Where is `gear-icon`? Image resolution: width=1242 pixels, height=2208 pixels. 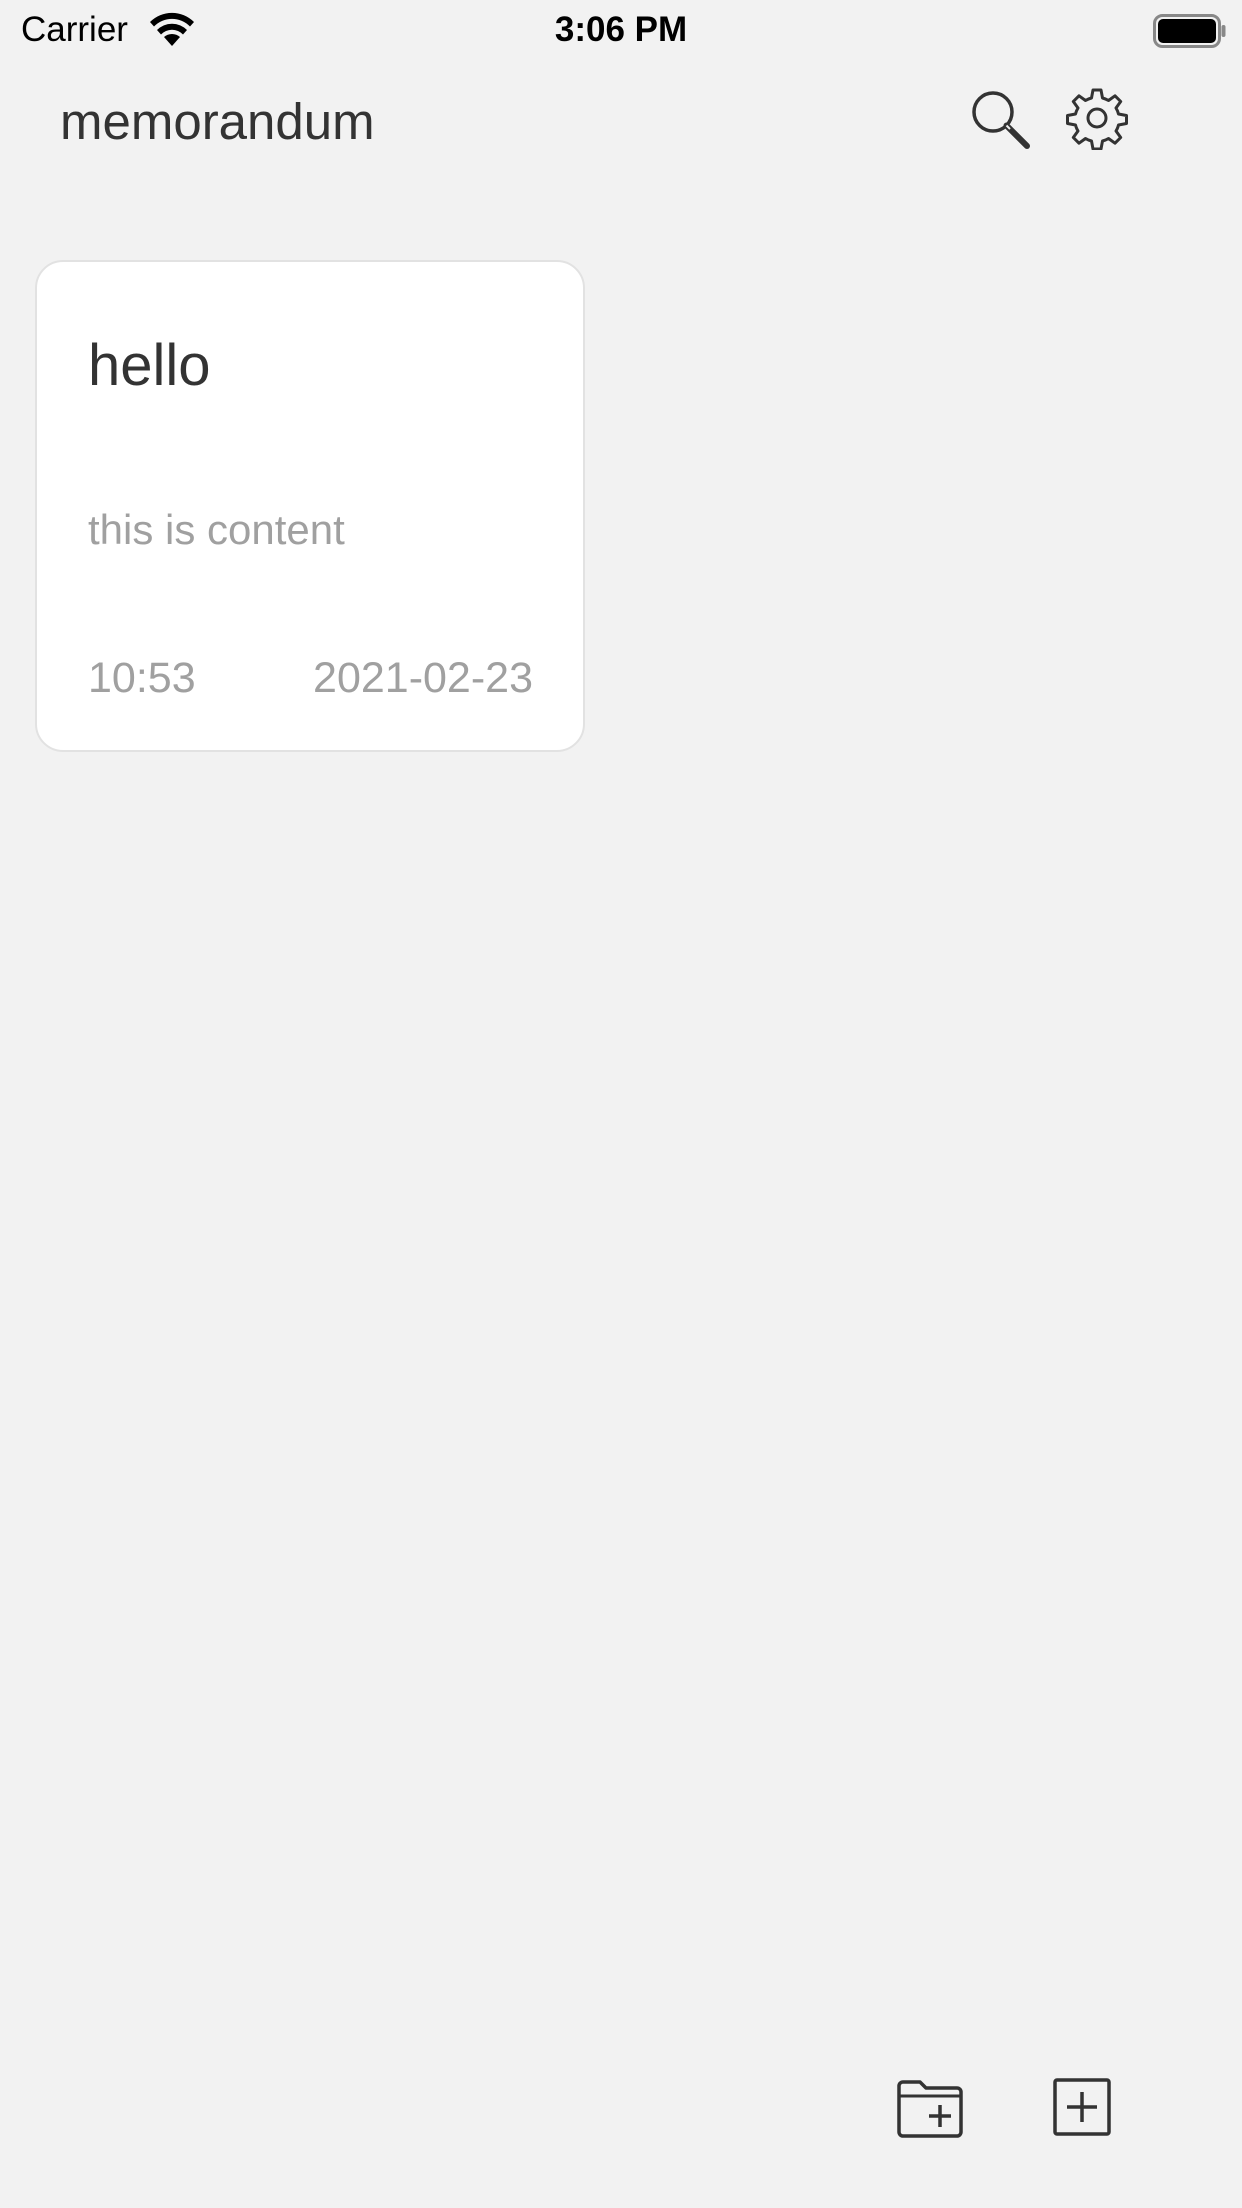
gear-icon is located at coordinates (1097, 118).